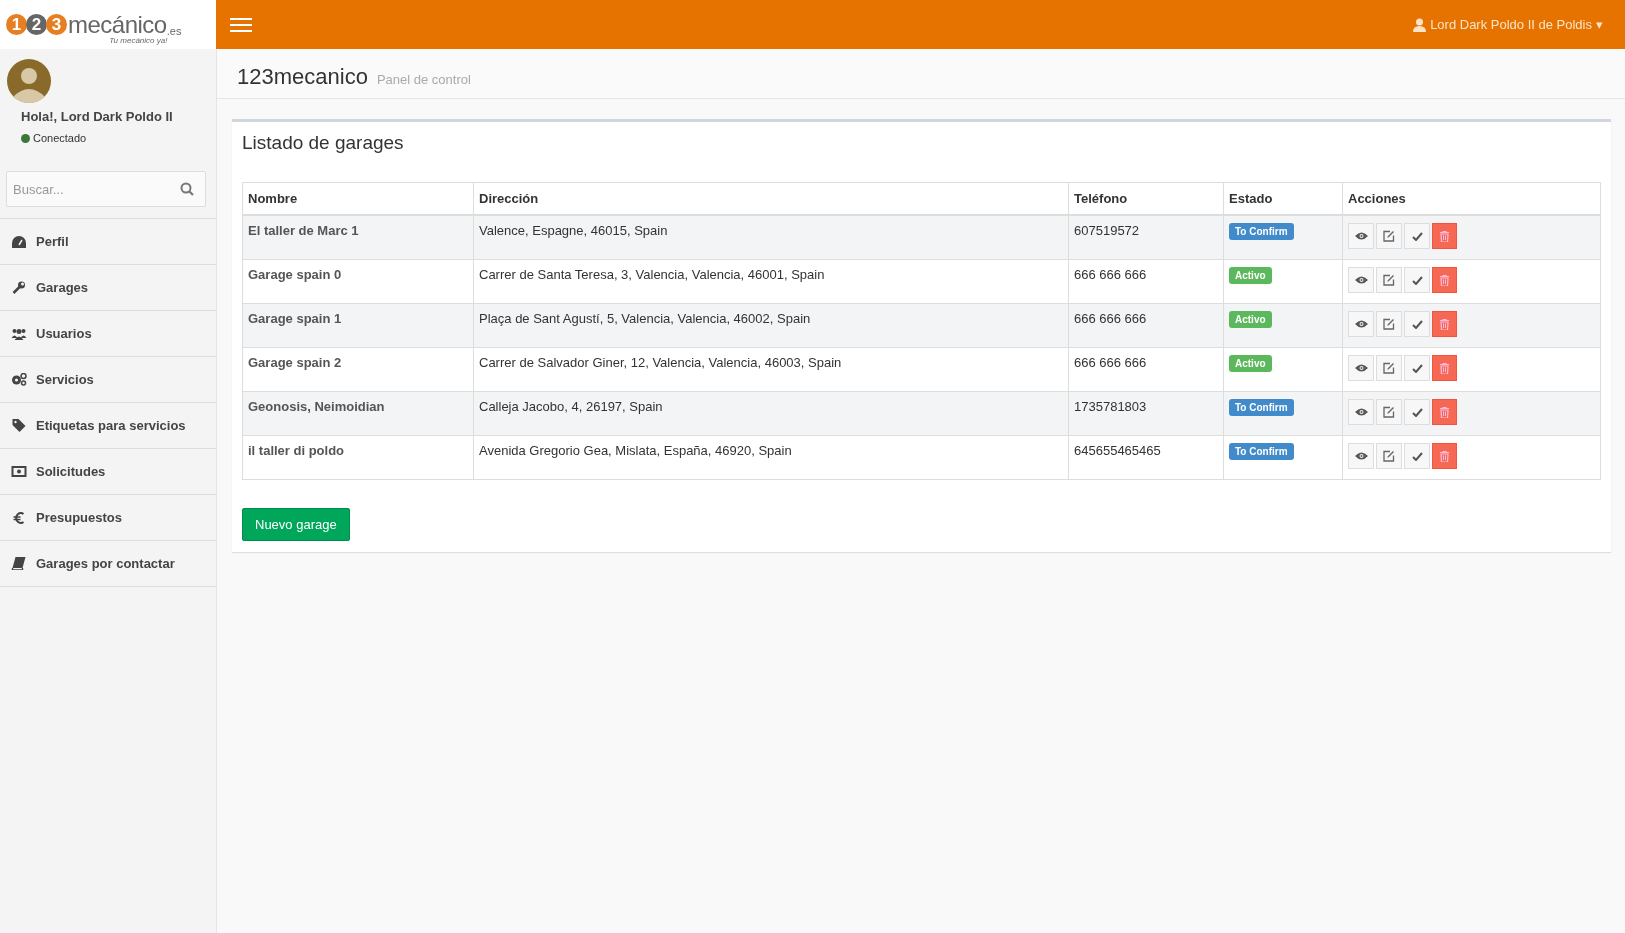 The height and width of the screenshot is (933, 1625). What do you see at coordinates (1146, 413) in the screenshot?
I see `table-cell: 1735781803` at bounding box center [1146, 413].